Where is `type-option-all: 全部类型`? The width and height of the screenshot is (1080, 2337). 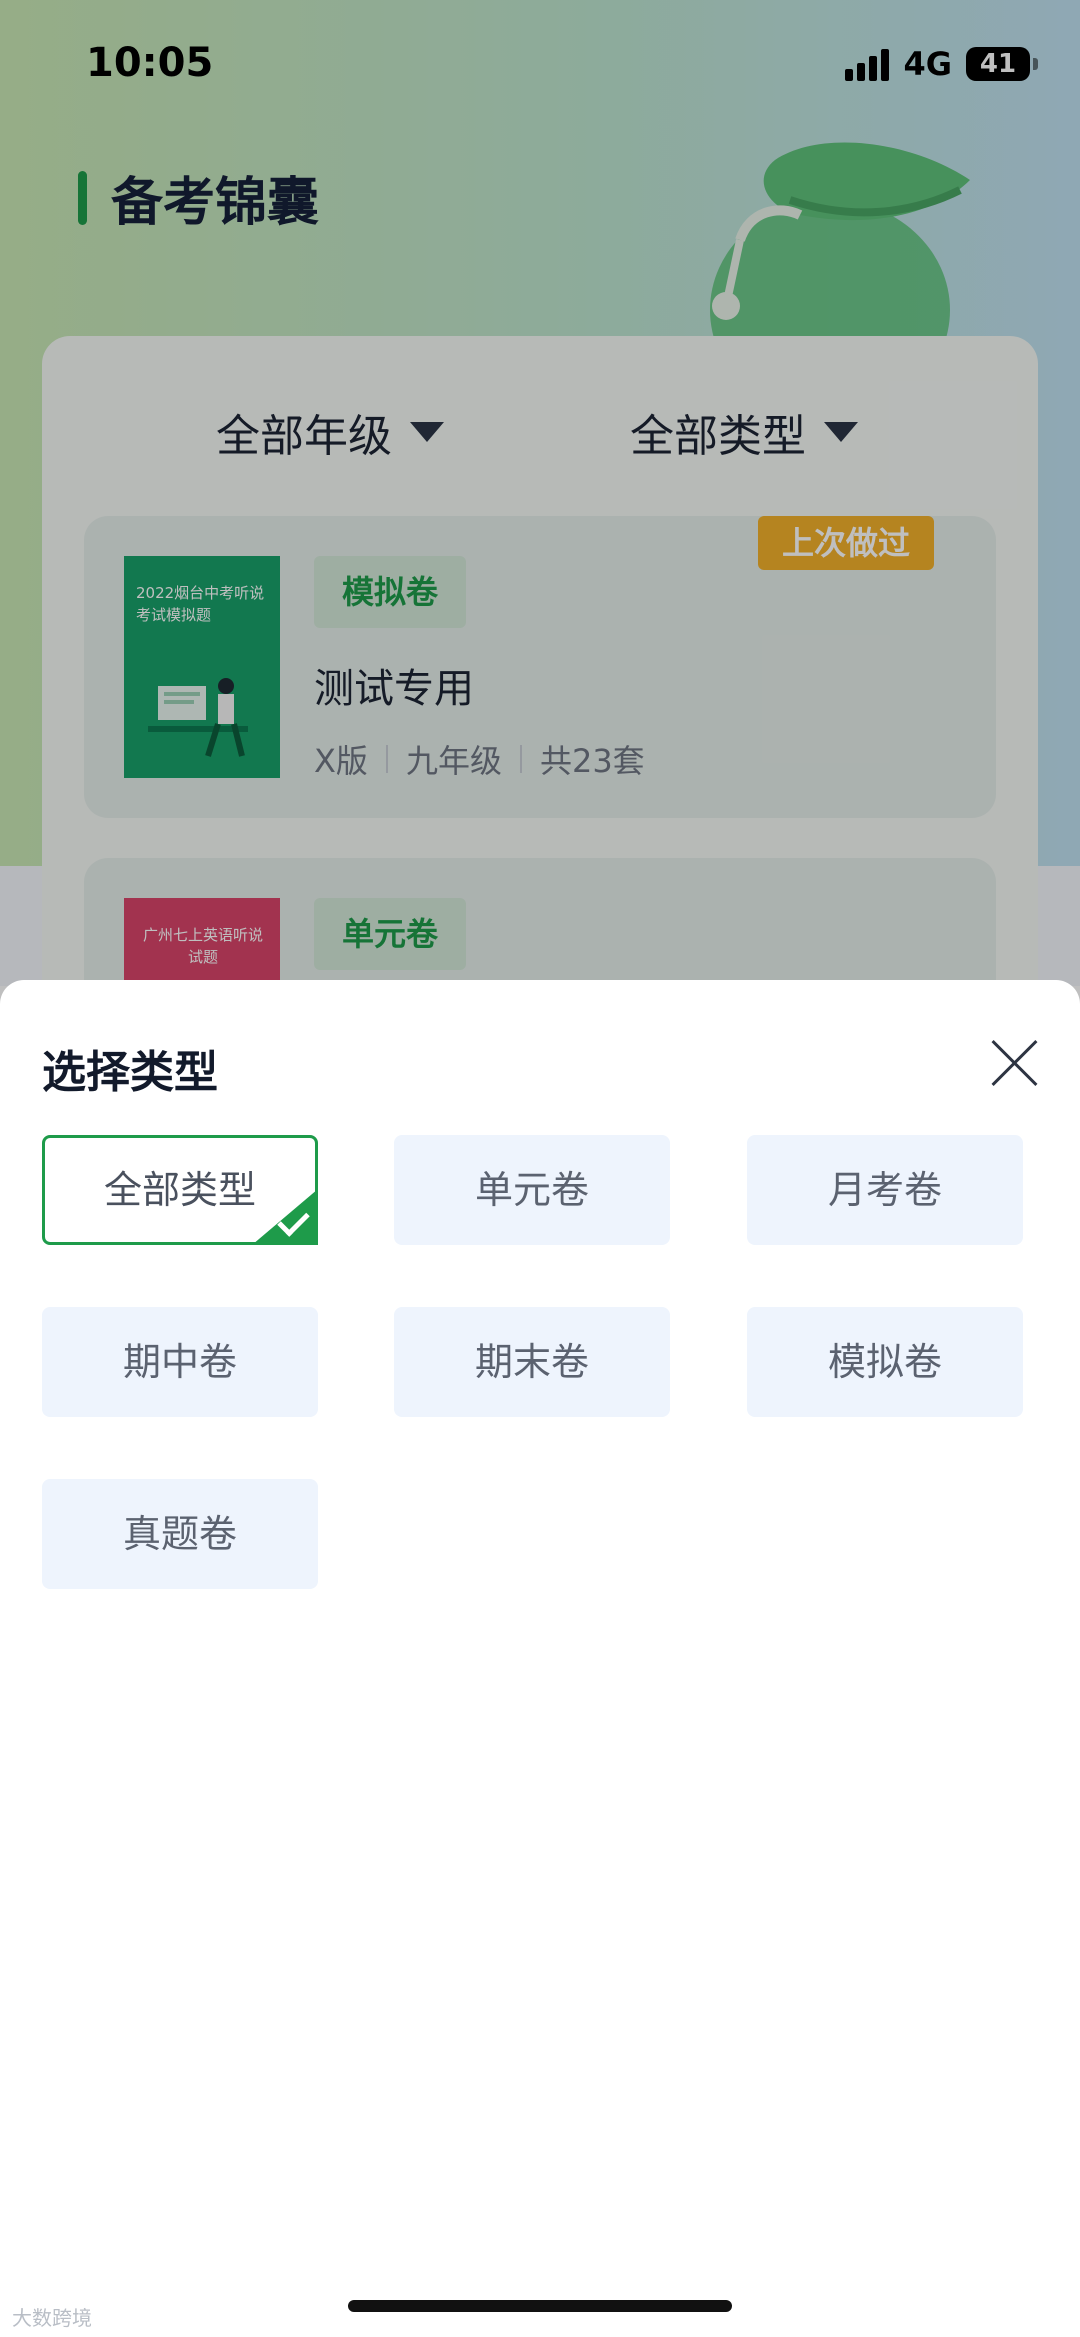
type-option-all: 全部类型 is located at coordinates (180, 1190).